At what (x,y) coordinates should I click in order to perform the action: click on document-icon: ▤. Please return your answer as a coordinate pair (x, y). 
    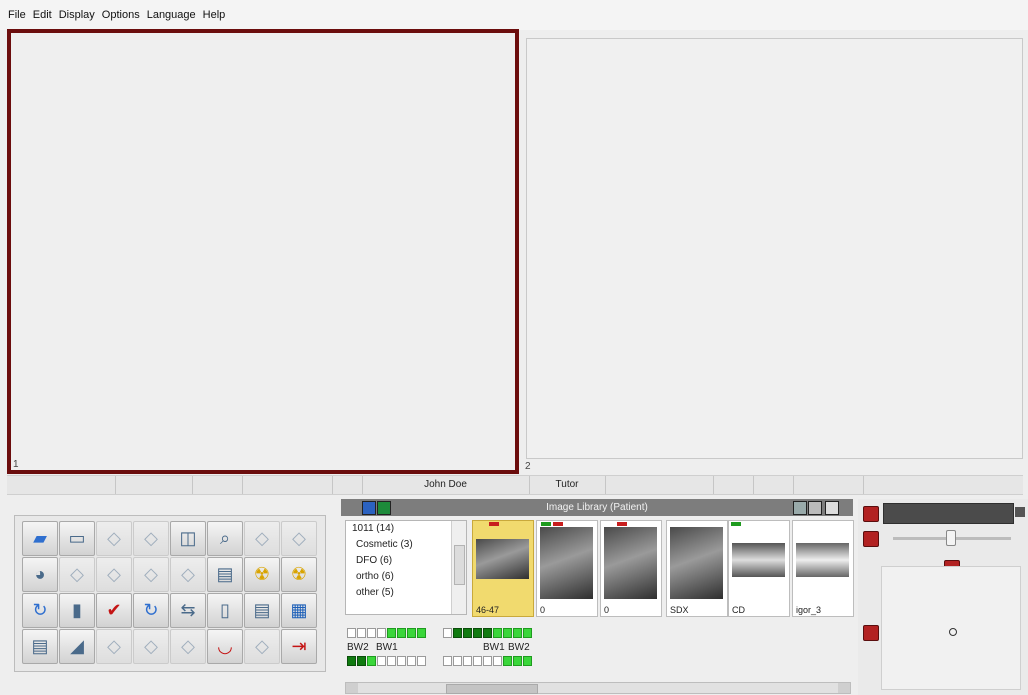
    Looking at the image, I should click on (262, 610).